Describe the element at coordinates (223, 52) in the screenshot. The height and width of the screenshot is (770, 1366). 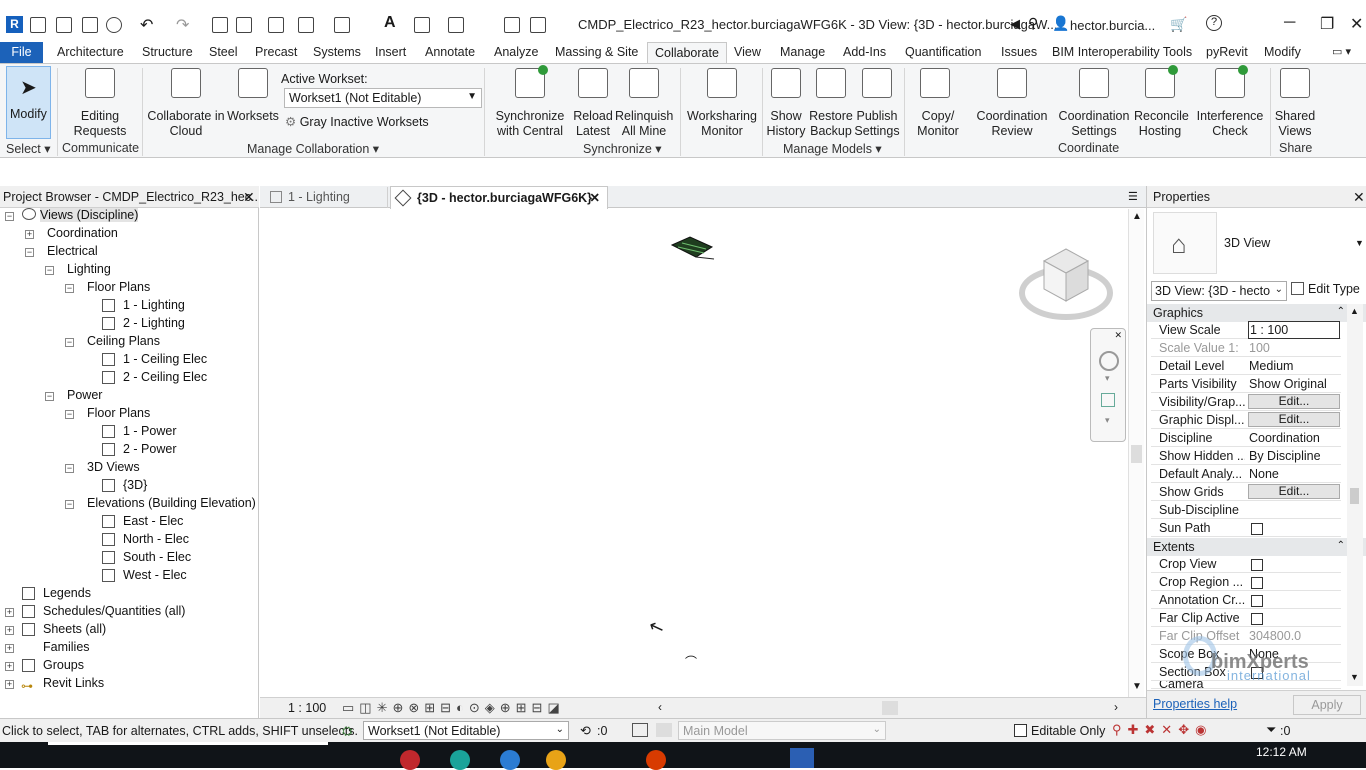
I see `tab-steel: Steel` at that location.